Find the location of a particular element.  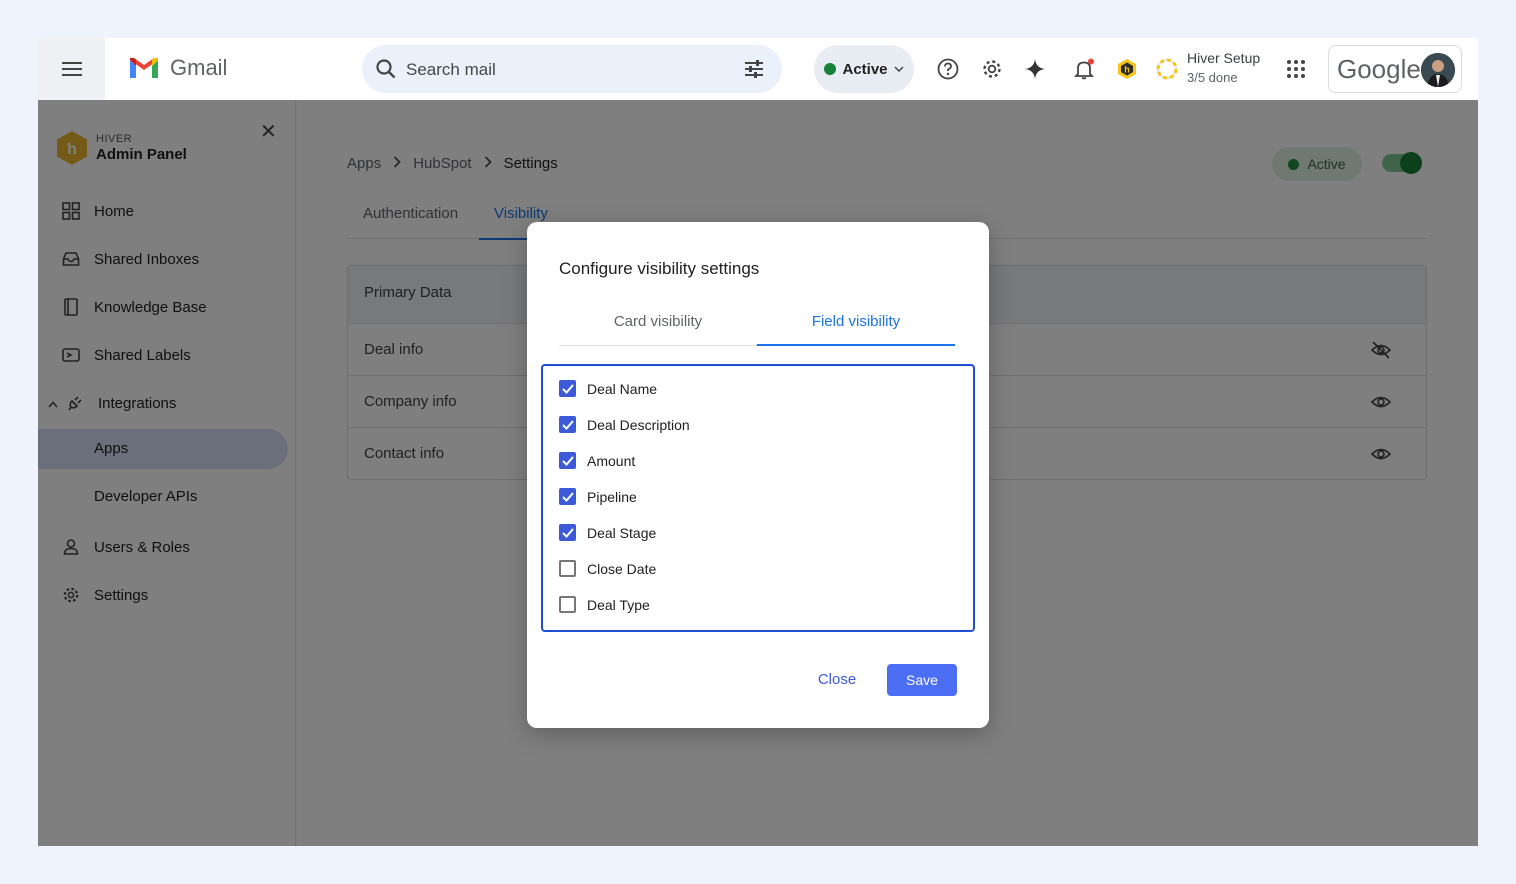

status-selector: Active is located at coordinates (864, 69).